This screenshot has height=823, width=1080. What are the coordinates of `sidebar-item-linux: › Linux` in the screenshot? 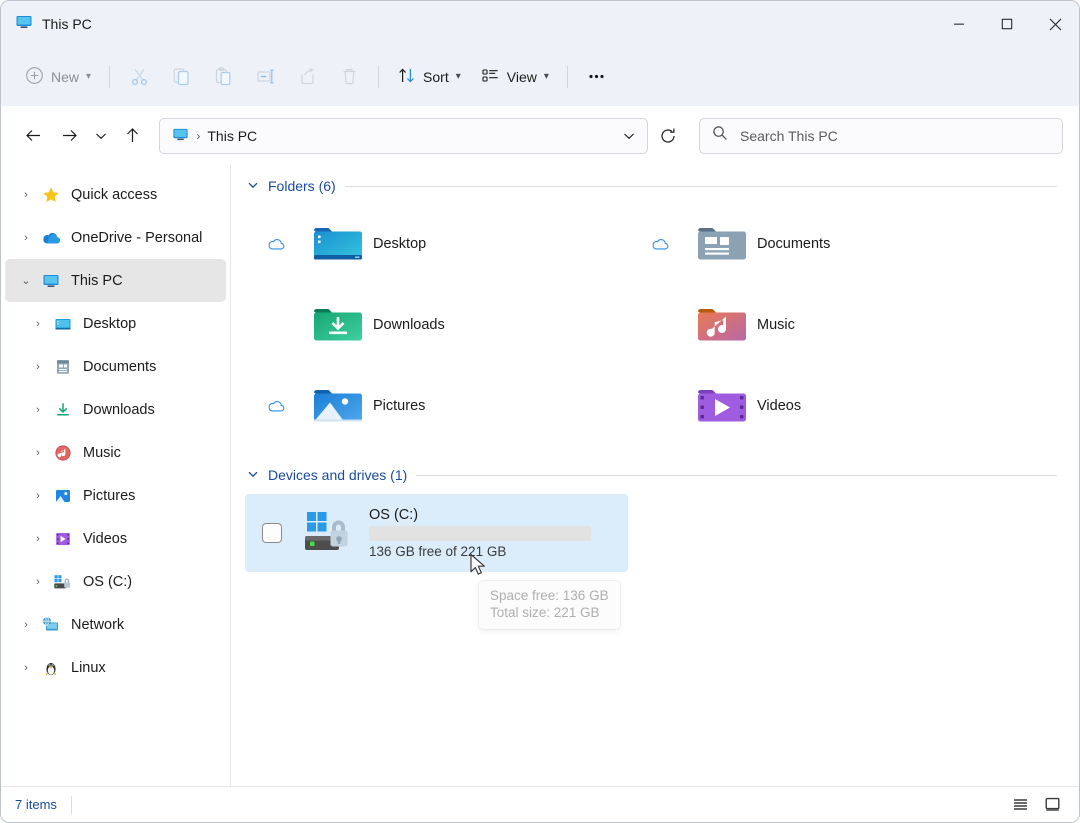 It's located at (115, 667).